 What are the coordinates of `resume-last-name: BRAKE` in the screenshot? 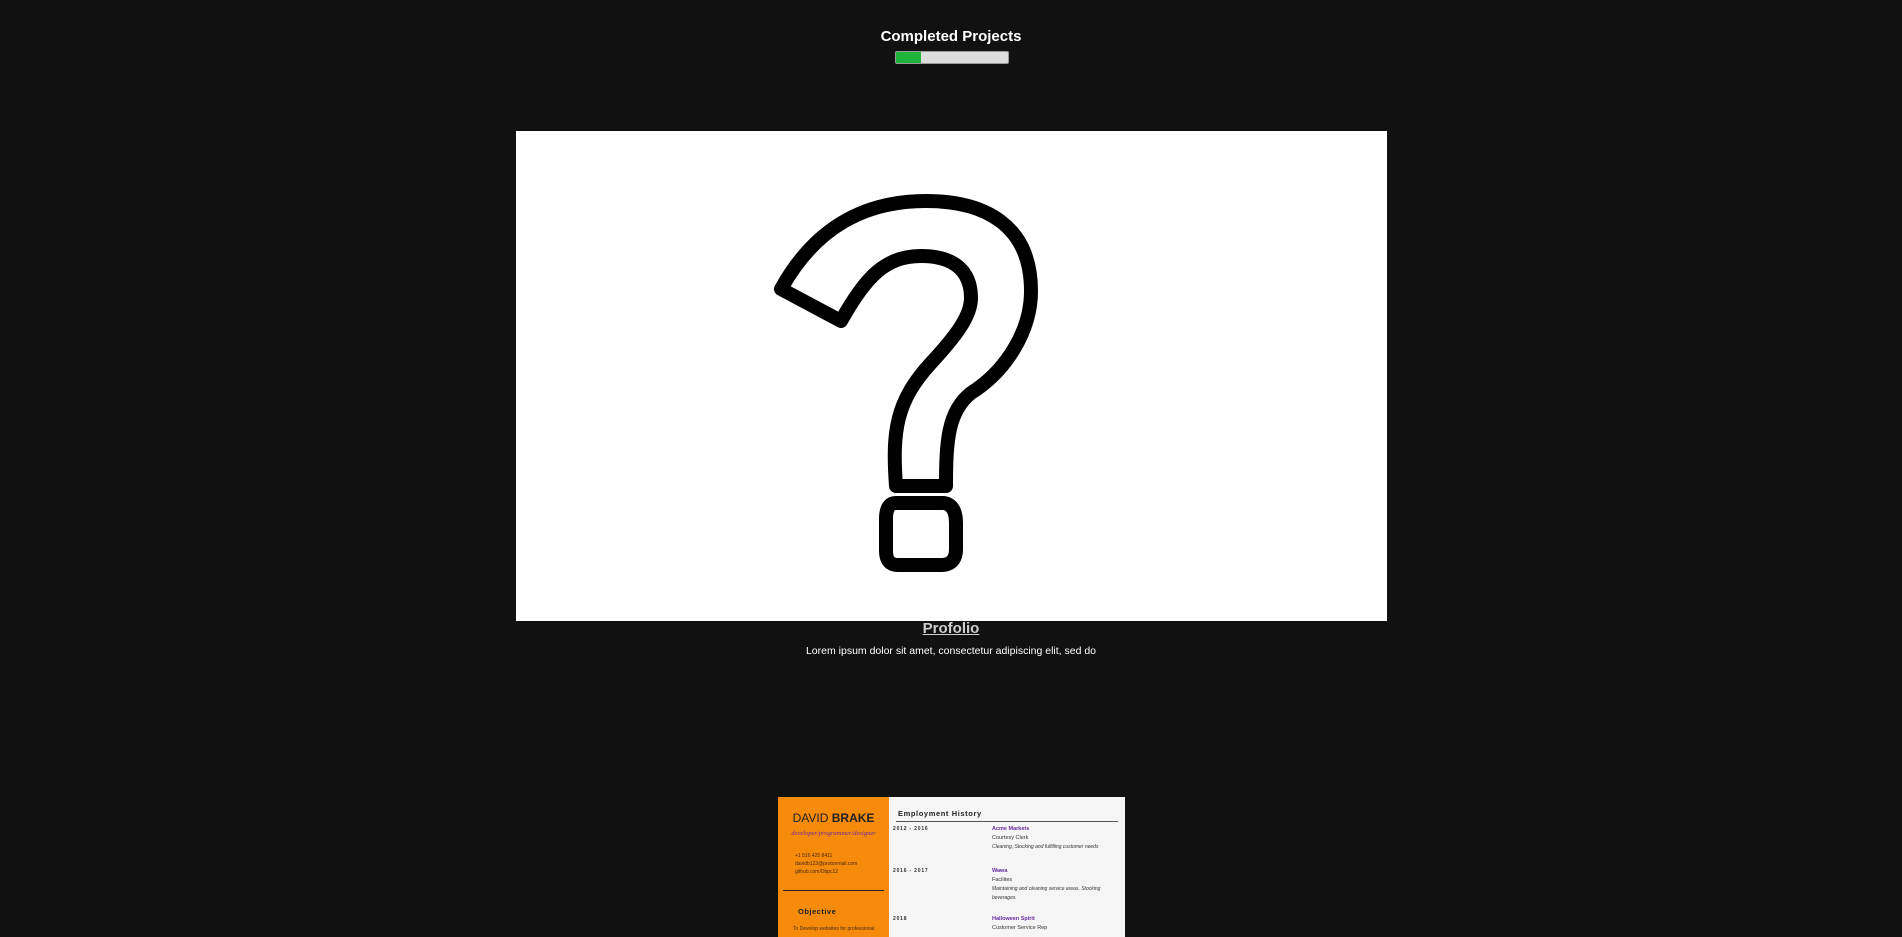 It's located at (853, 818).